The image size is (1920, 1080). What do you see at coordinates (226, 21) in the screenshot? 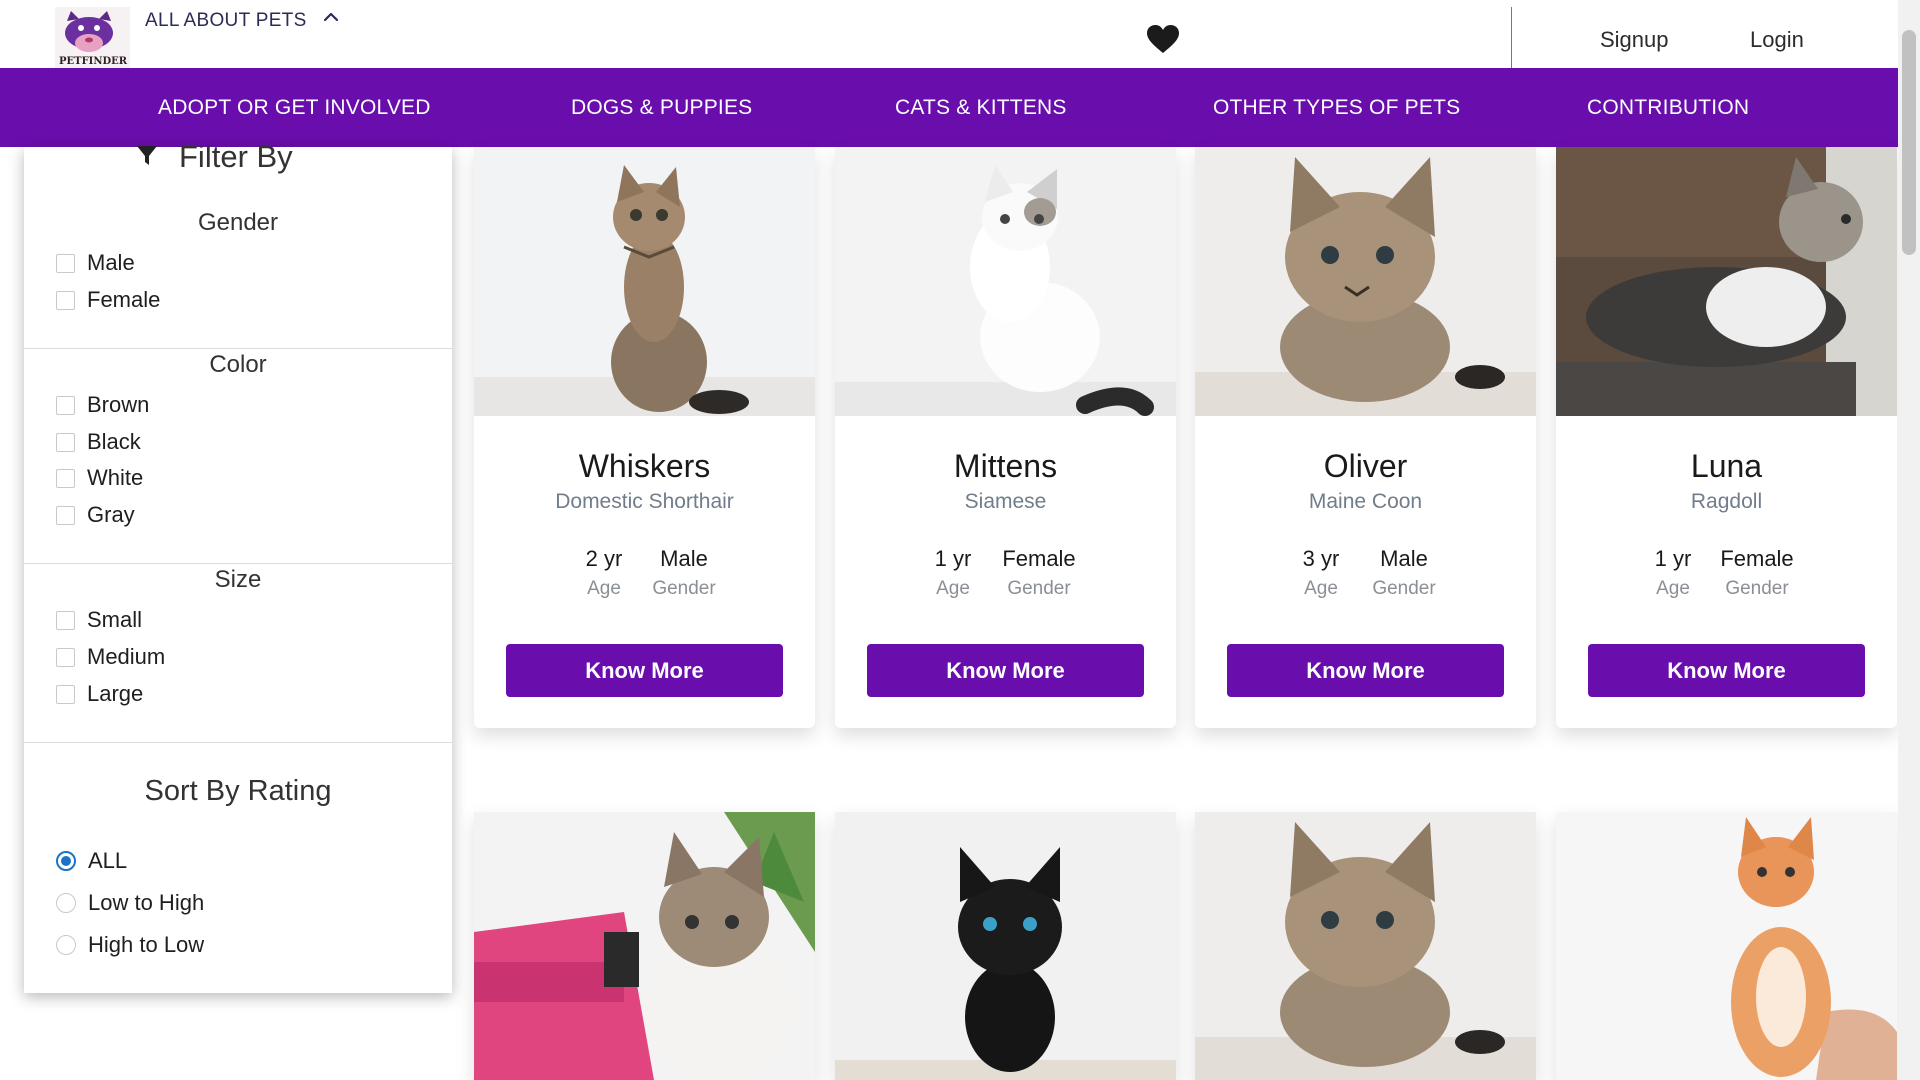
I see `brand-menu-toggle: ALL ABOUT PETS` at bounding box center [226, 21].